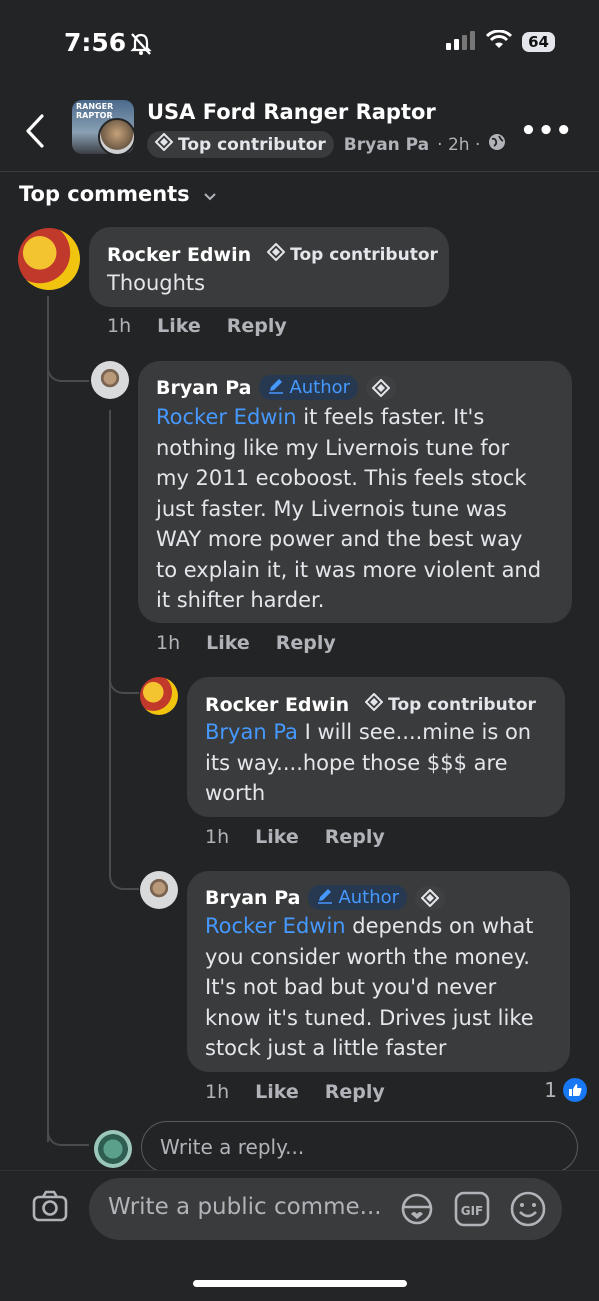 The width and height of the screenshot is (599, 1301). I want to click on comment-sort-dropdown: Top comments, so click(117, 194).